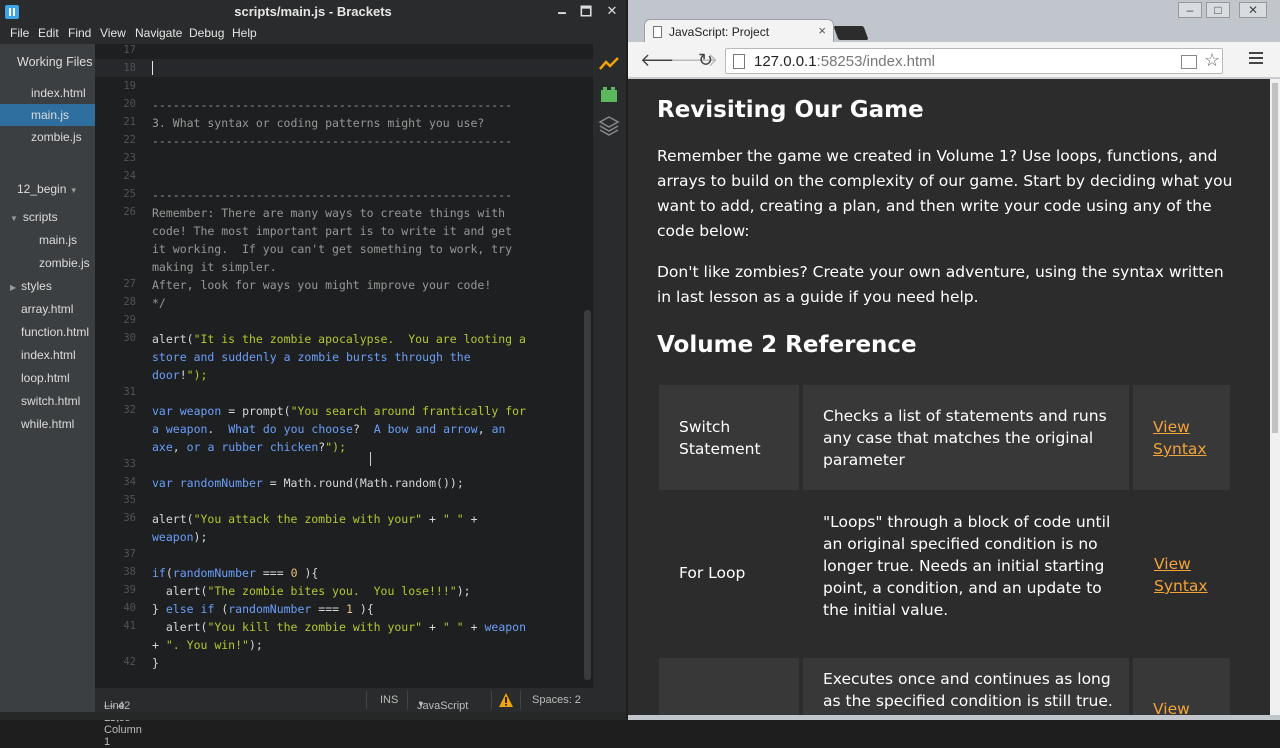 Image resolution: width=1280 pixels, height=748 pixels. What do you see at coordinates (50, 115) in the screenshot?
I see `working-file-main: main.js` at bounding box center [50, 115].